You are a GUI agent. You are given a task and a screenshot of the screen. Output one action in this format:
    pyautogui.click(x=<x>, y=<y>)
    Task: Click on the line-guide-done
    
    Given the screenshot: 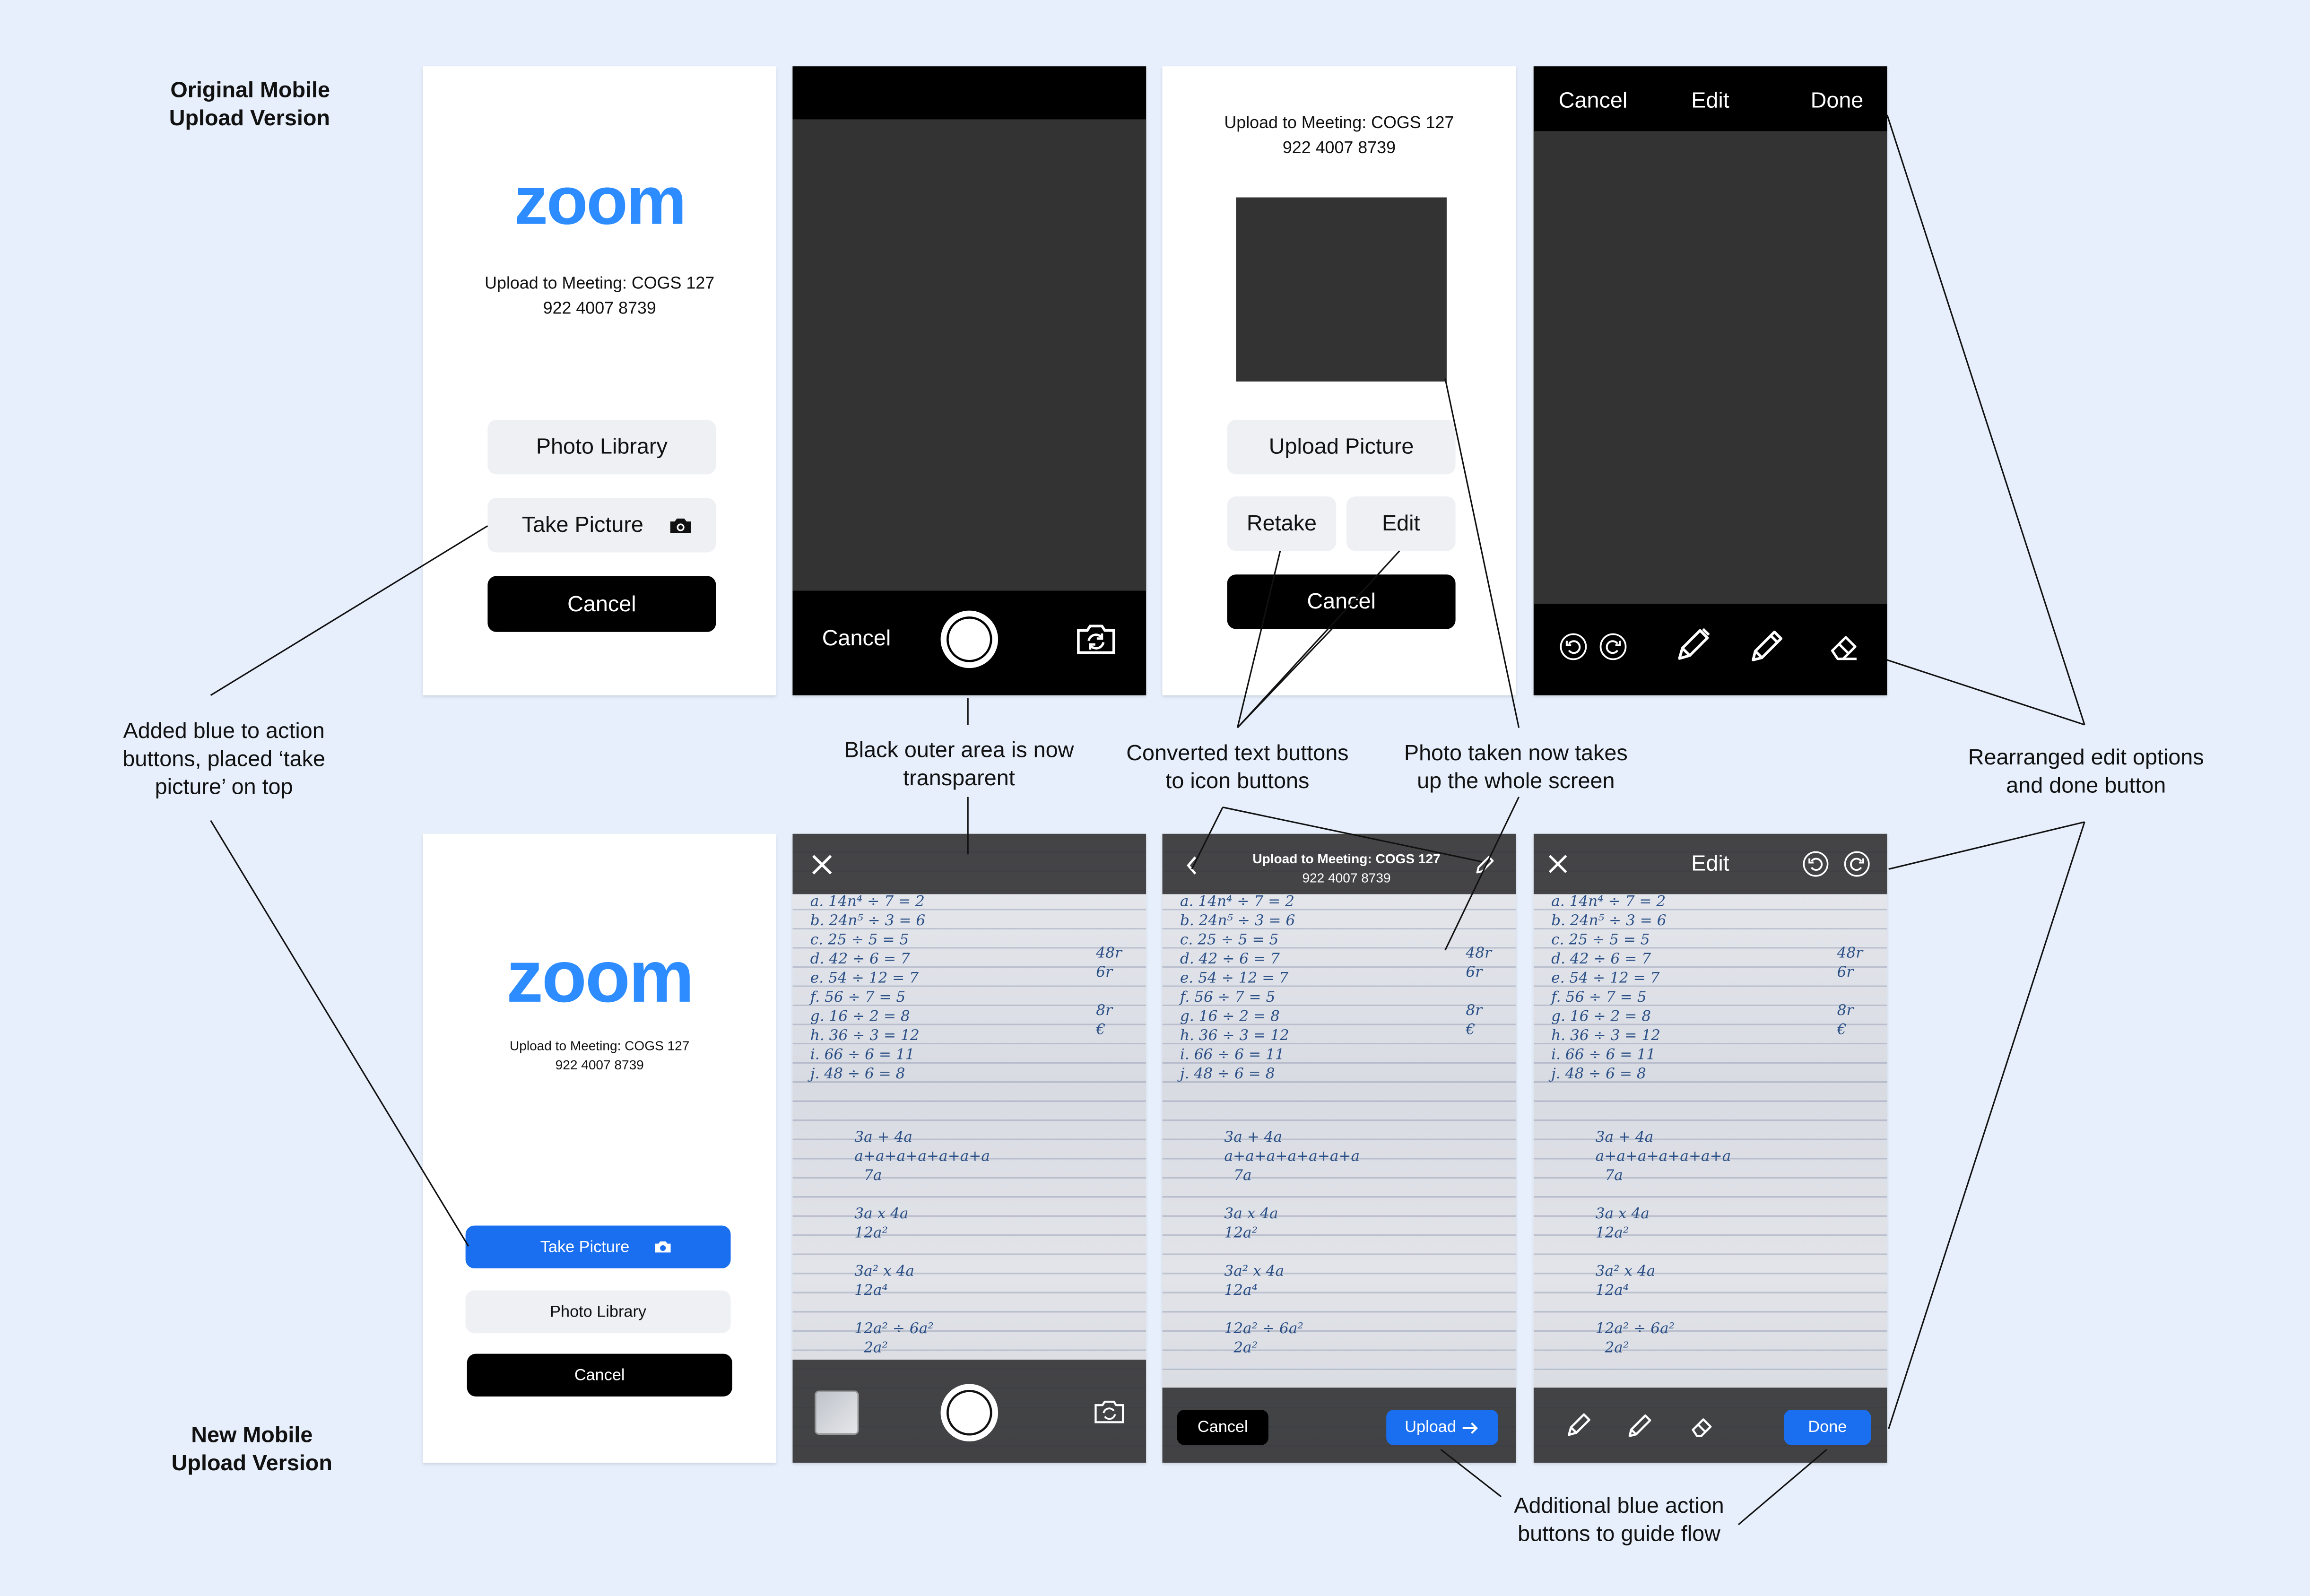 What is the action you would take?
    pyautogui.click(x=1782, y=1488)
    